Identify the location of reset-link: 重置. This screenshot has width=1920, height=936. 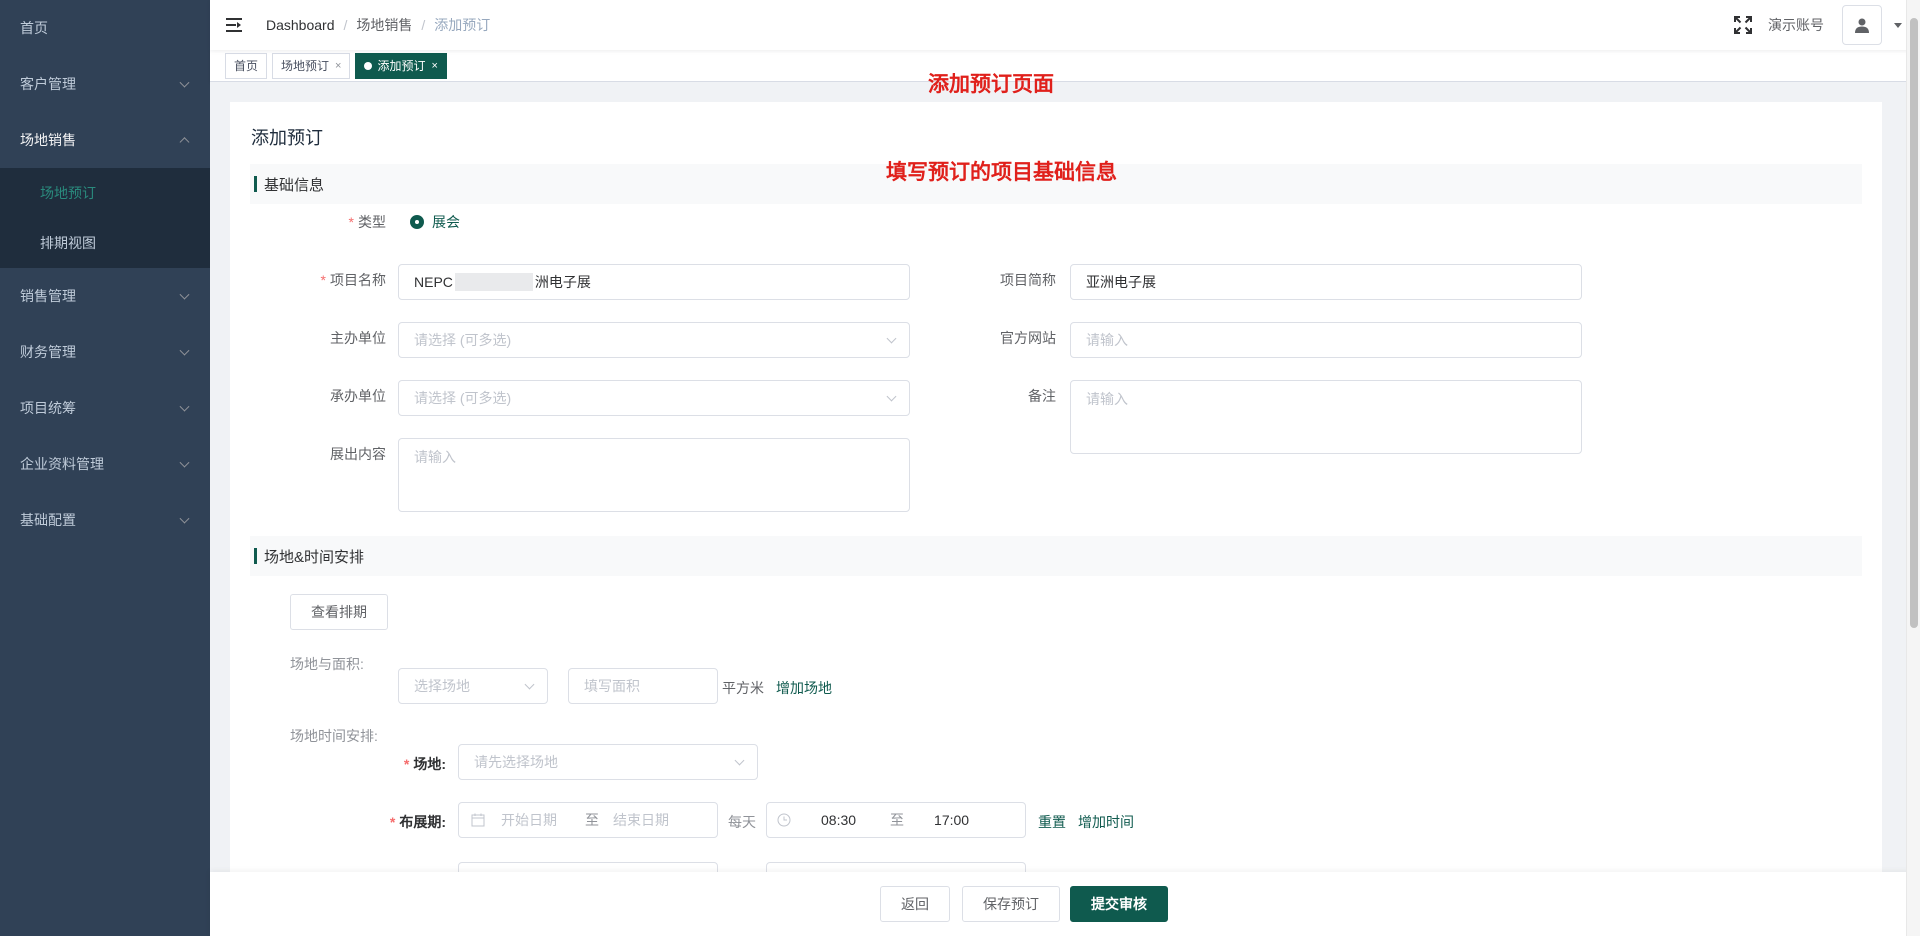
(1052, 822).